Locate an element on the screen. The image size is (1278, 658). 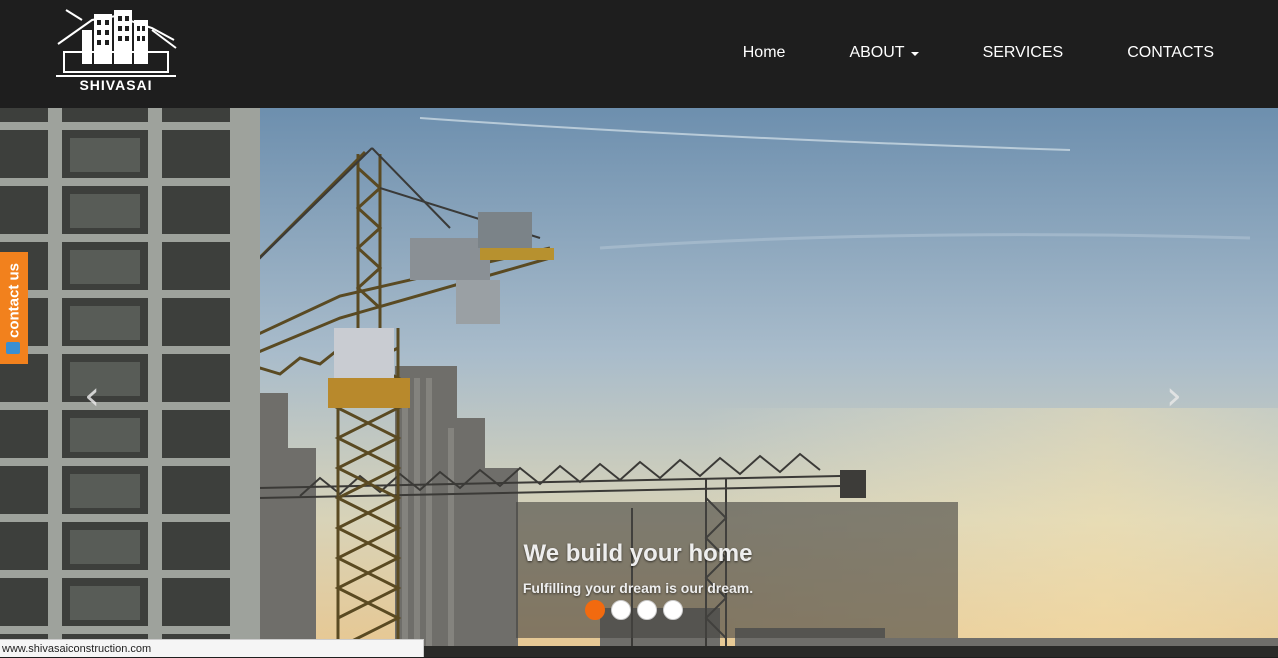
nav-item-services: SERVICES is located at coordinates (1023, 53).